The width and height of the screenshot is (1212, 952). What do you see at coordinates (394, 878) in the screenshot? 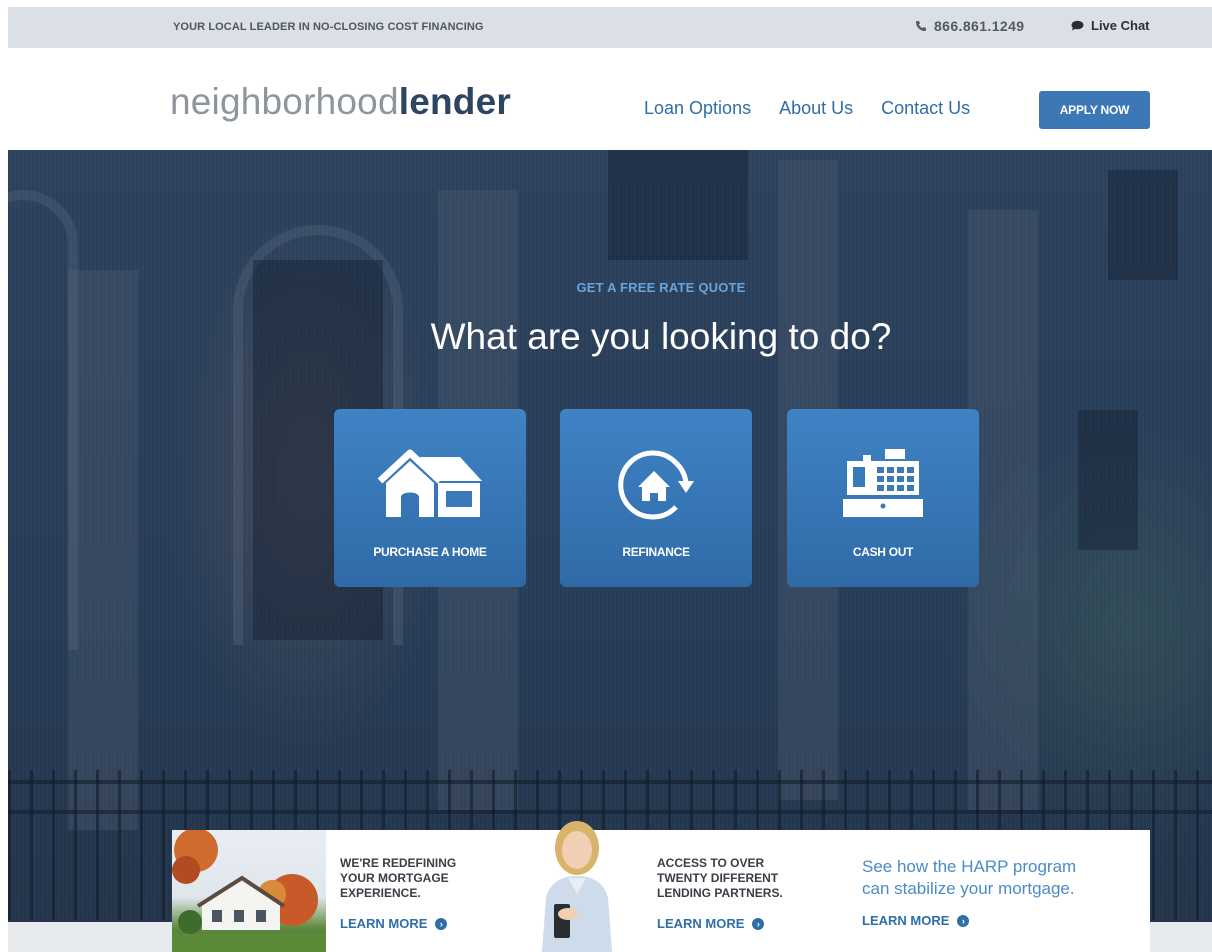
I see `promo-block-1-line-2: YOUR MORTGAGE` at bounding box center [394, 878].